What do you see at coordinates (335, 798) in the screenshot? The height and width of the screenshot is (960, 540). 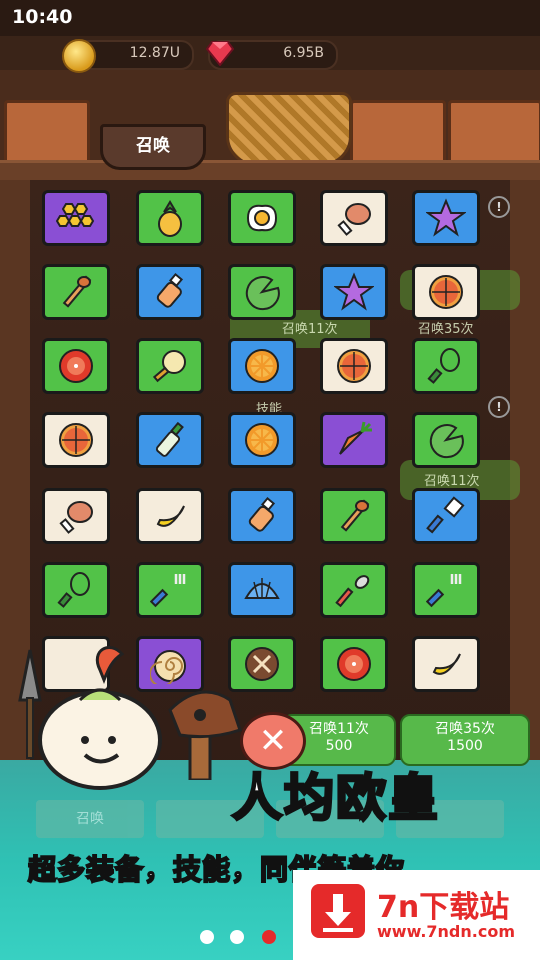 I see `promo-headline: 人均欧皇` at bounding box center [335, 798].